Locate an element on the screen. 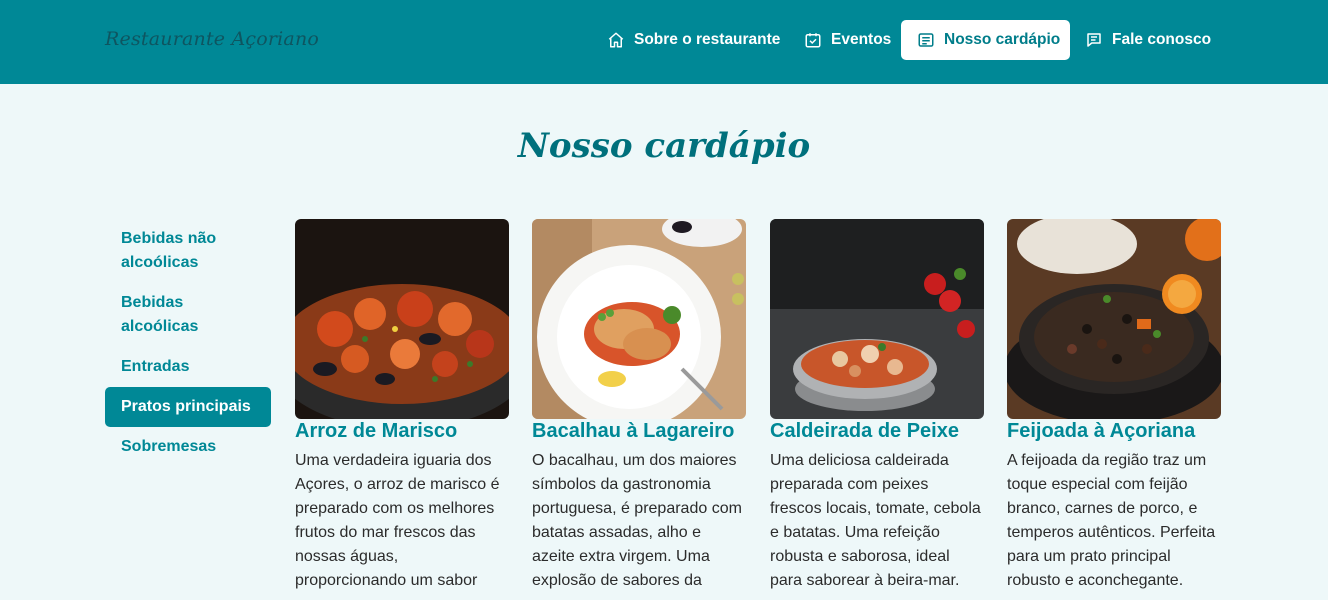 This screenshot has width=1328, height=600. nav-item-events: Eventos is located at coordinates (847, 40).